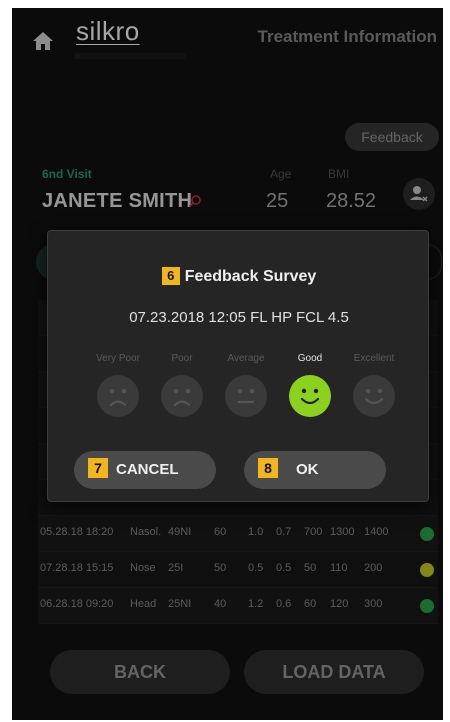 The image size is (450, 722). What do you see at coordinates (246, 358) in the screenshot?
I see `rating-label: Average` at bounding box center [246, 358].